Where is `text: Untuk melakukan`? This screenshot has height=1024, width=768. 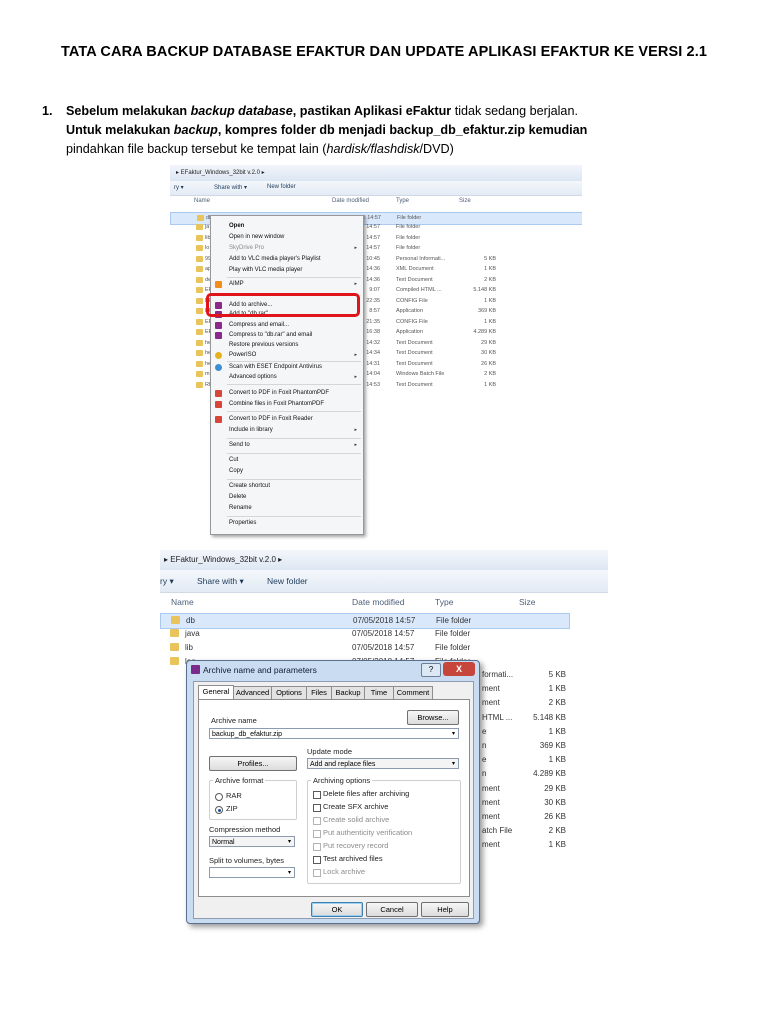
text: Untuk melakukan is located at coordinates (120, 130).